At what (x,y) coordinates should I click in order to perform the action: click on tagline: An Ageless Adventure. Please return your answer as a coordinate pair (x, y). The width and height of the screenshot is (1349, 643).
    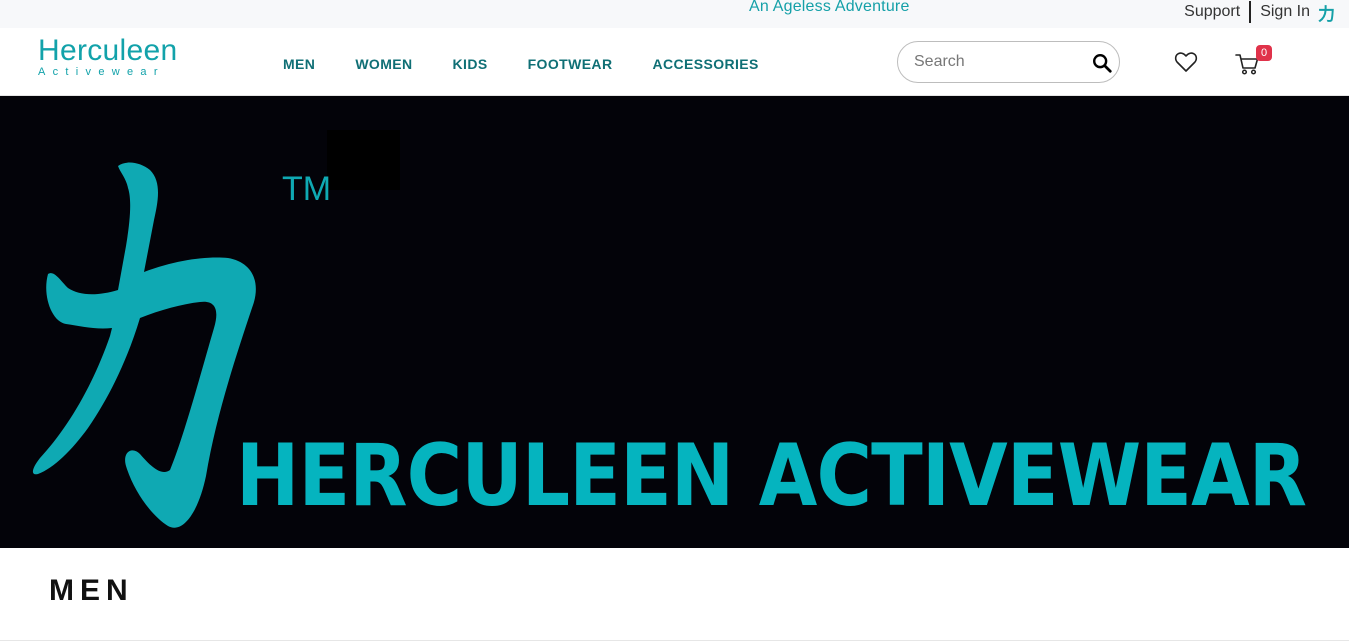
    Looking at the image, I should click on (829, 7).